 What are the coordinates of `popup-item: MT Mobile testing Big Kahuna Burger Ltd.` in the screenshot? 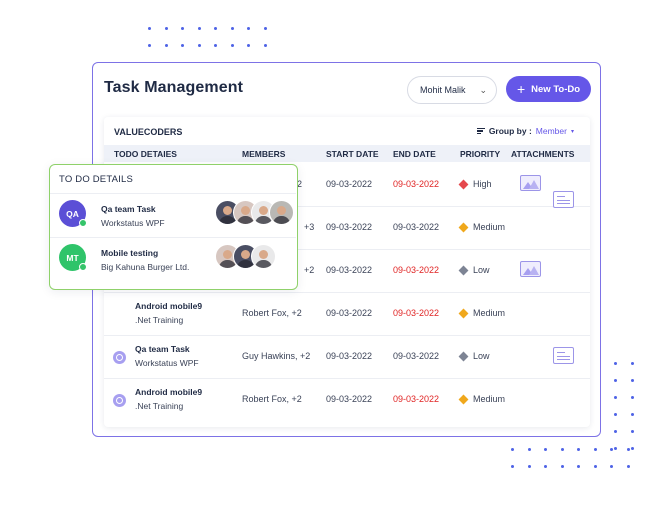 It's located at (173, 258).